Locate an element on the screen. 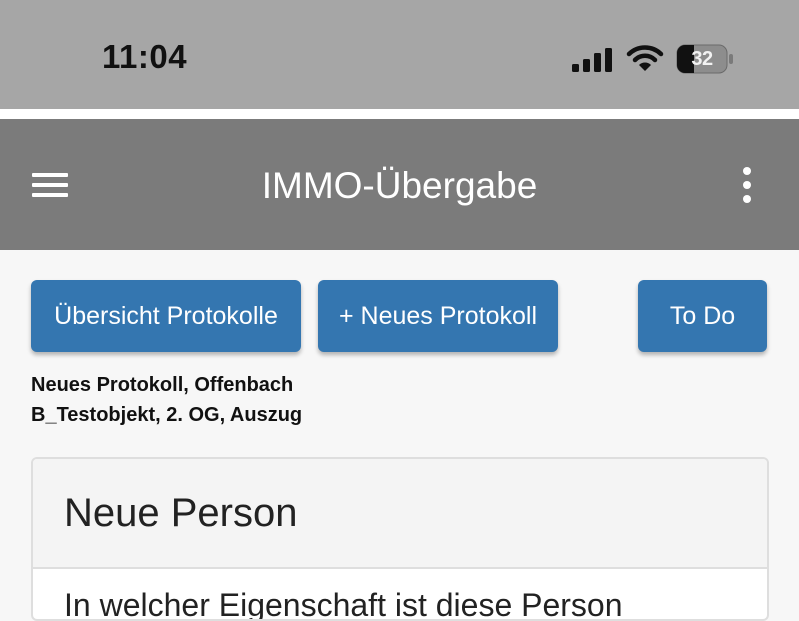 The image size is (799, 621). new-protocol-button: + Neues Protokoll is located at coordinates (438, 316).